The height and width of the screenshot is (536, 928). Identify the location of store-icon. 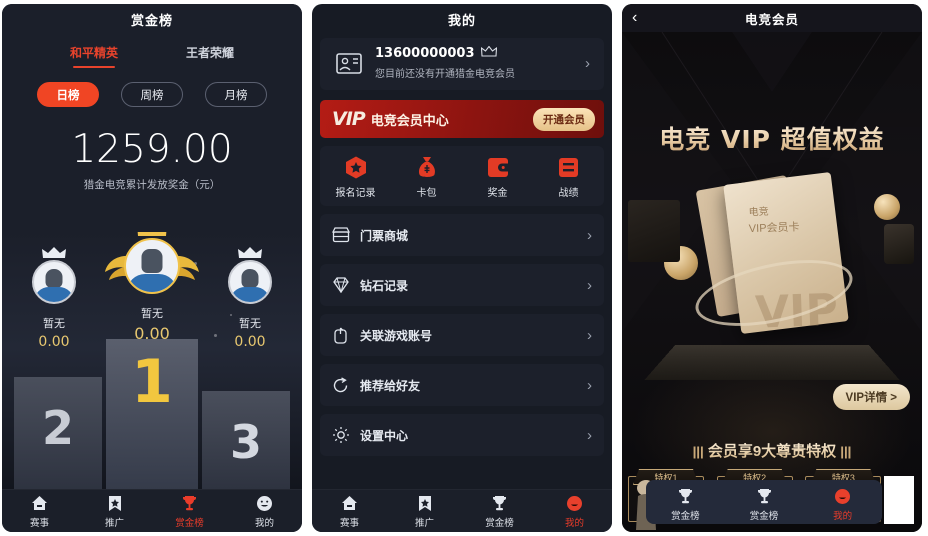
(341, 235).